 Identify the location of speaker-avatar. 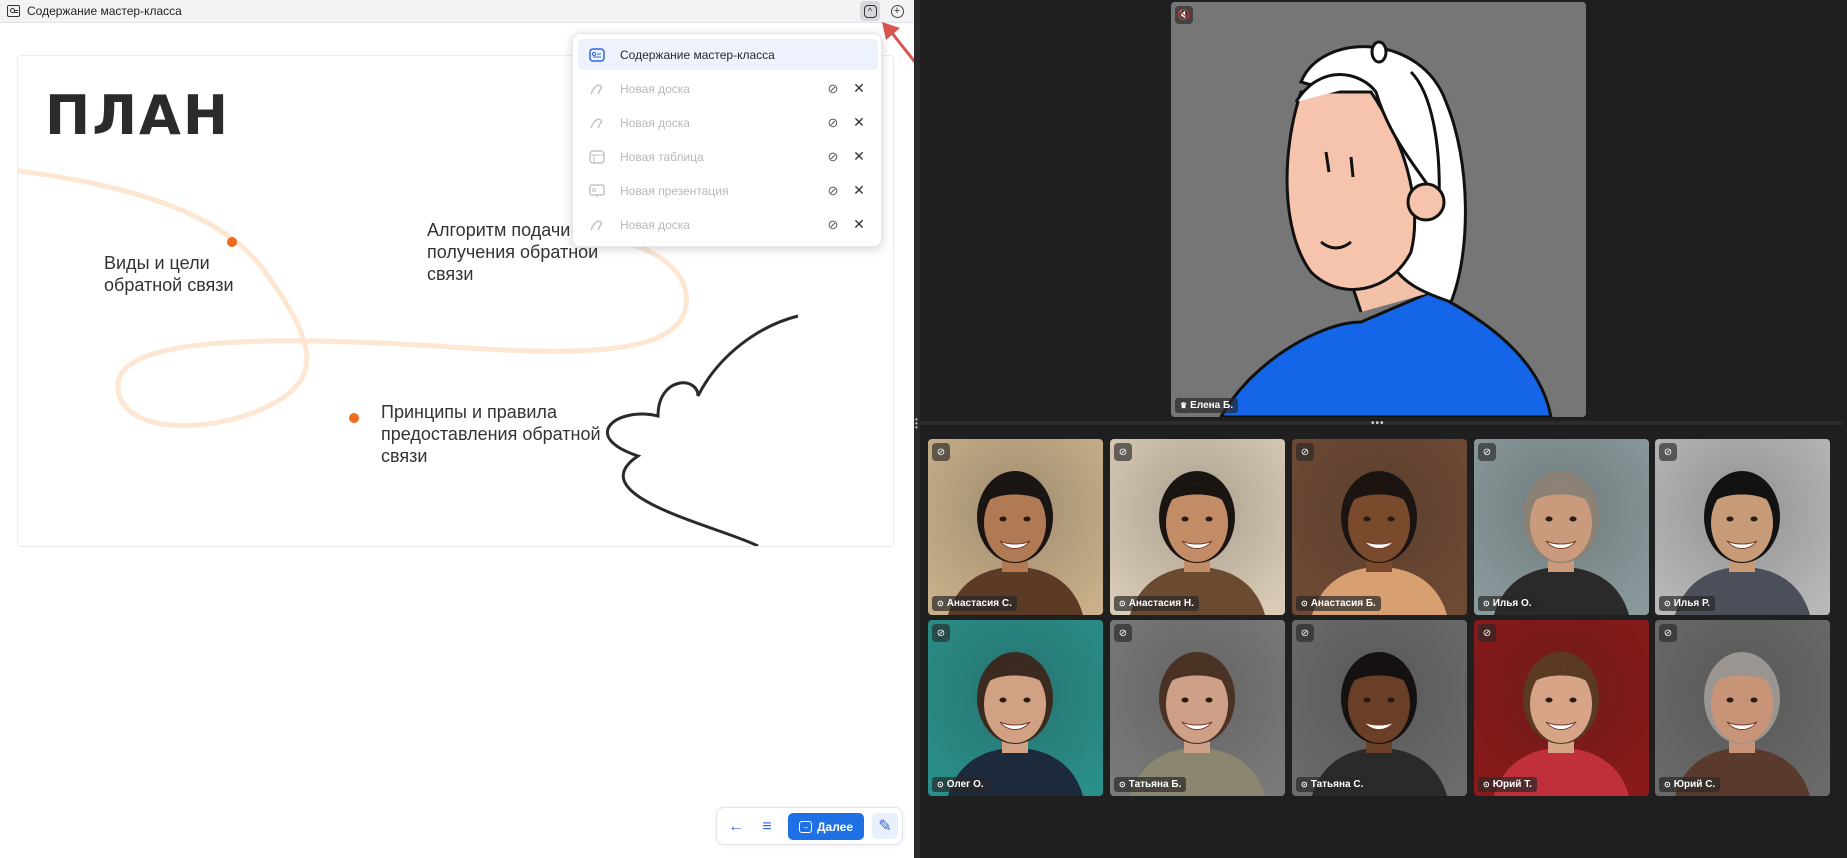
(1378, 209).